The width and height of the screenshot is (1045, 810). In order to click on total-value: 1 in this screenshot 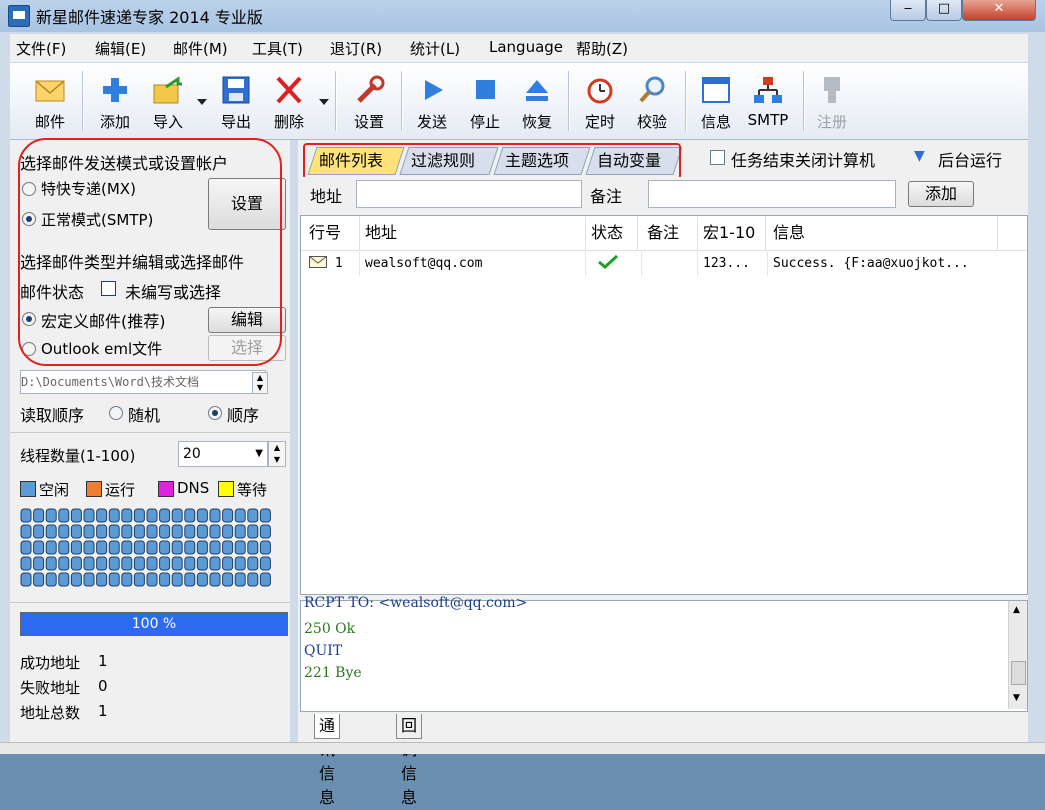, I will do `click(103, 711)`.